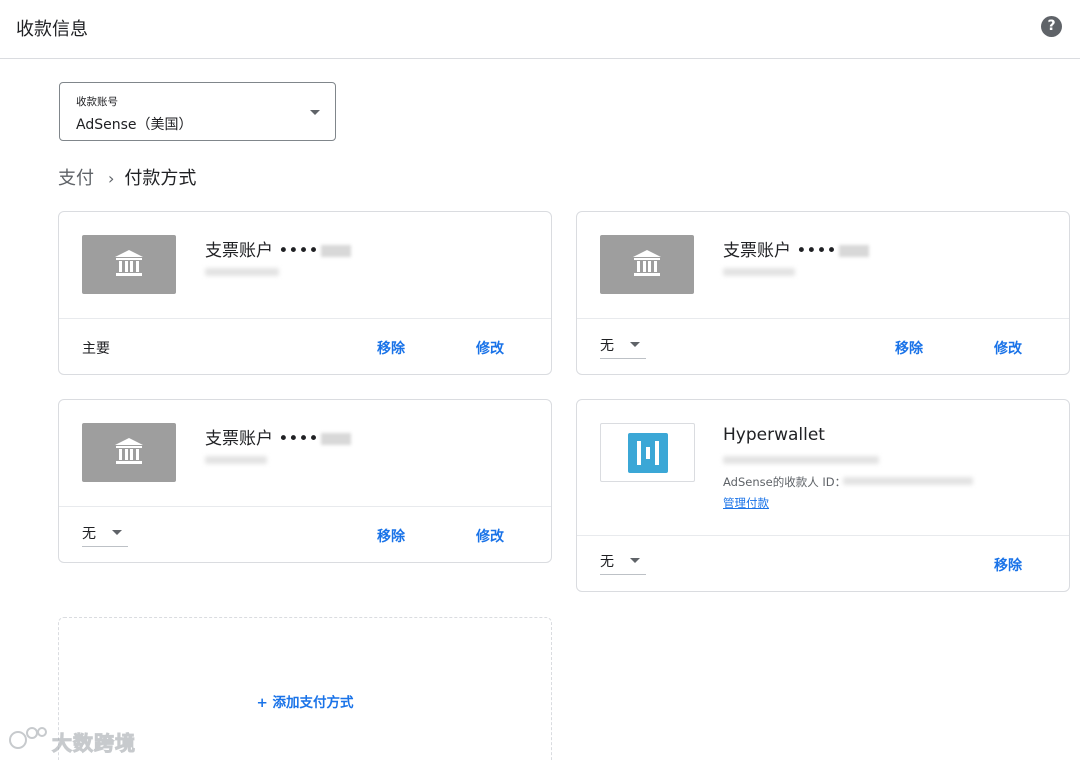 This screenshot has height=760, width=1080. I want to click on add-payment-method-label: + 添加支付方式, so click(305, 703).